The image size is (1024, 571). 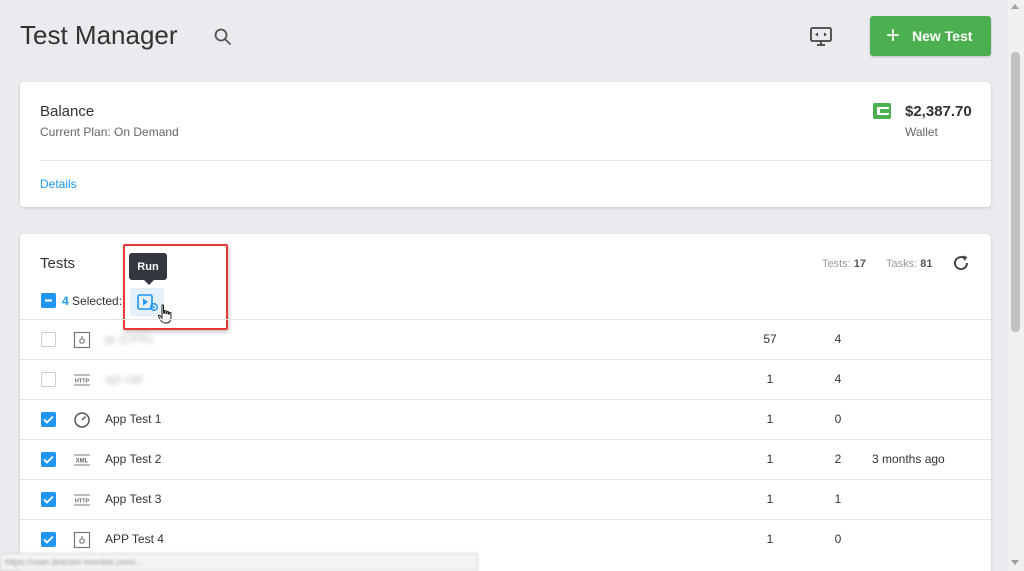 I want to click on scroll-thumb, so click(x=1015, y=192).